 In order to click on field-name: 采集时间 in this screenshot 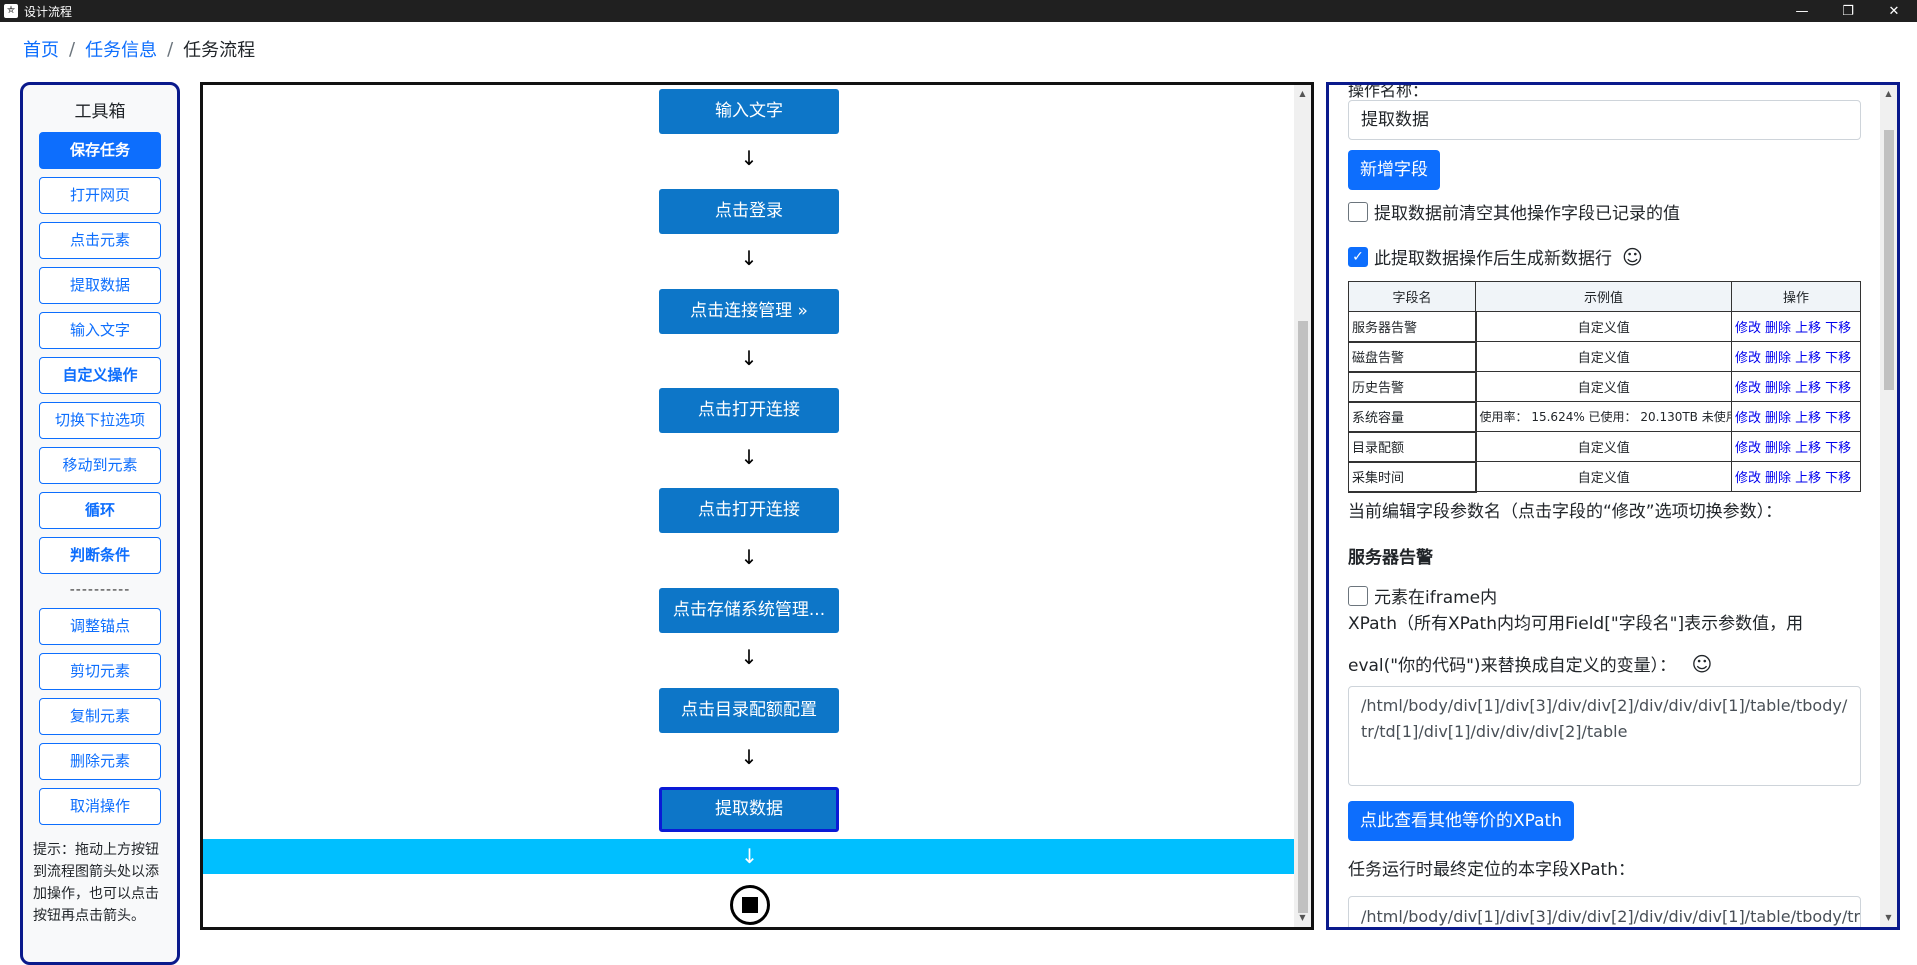, I will do `click(1412, 477)`.